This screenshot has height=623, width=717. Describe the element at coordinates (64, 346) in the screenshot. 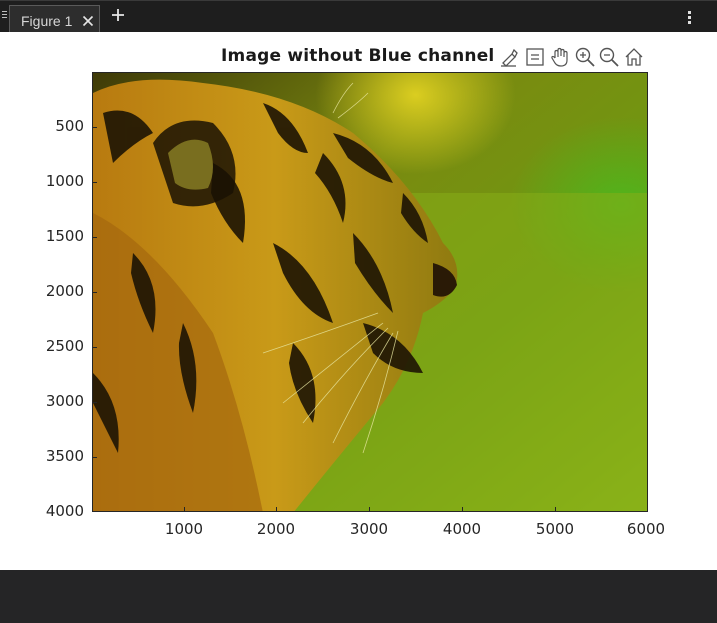

I see `y-tick-label: 2500` at that location.